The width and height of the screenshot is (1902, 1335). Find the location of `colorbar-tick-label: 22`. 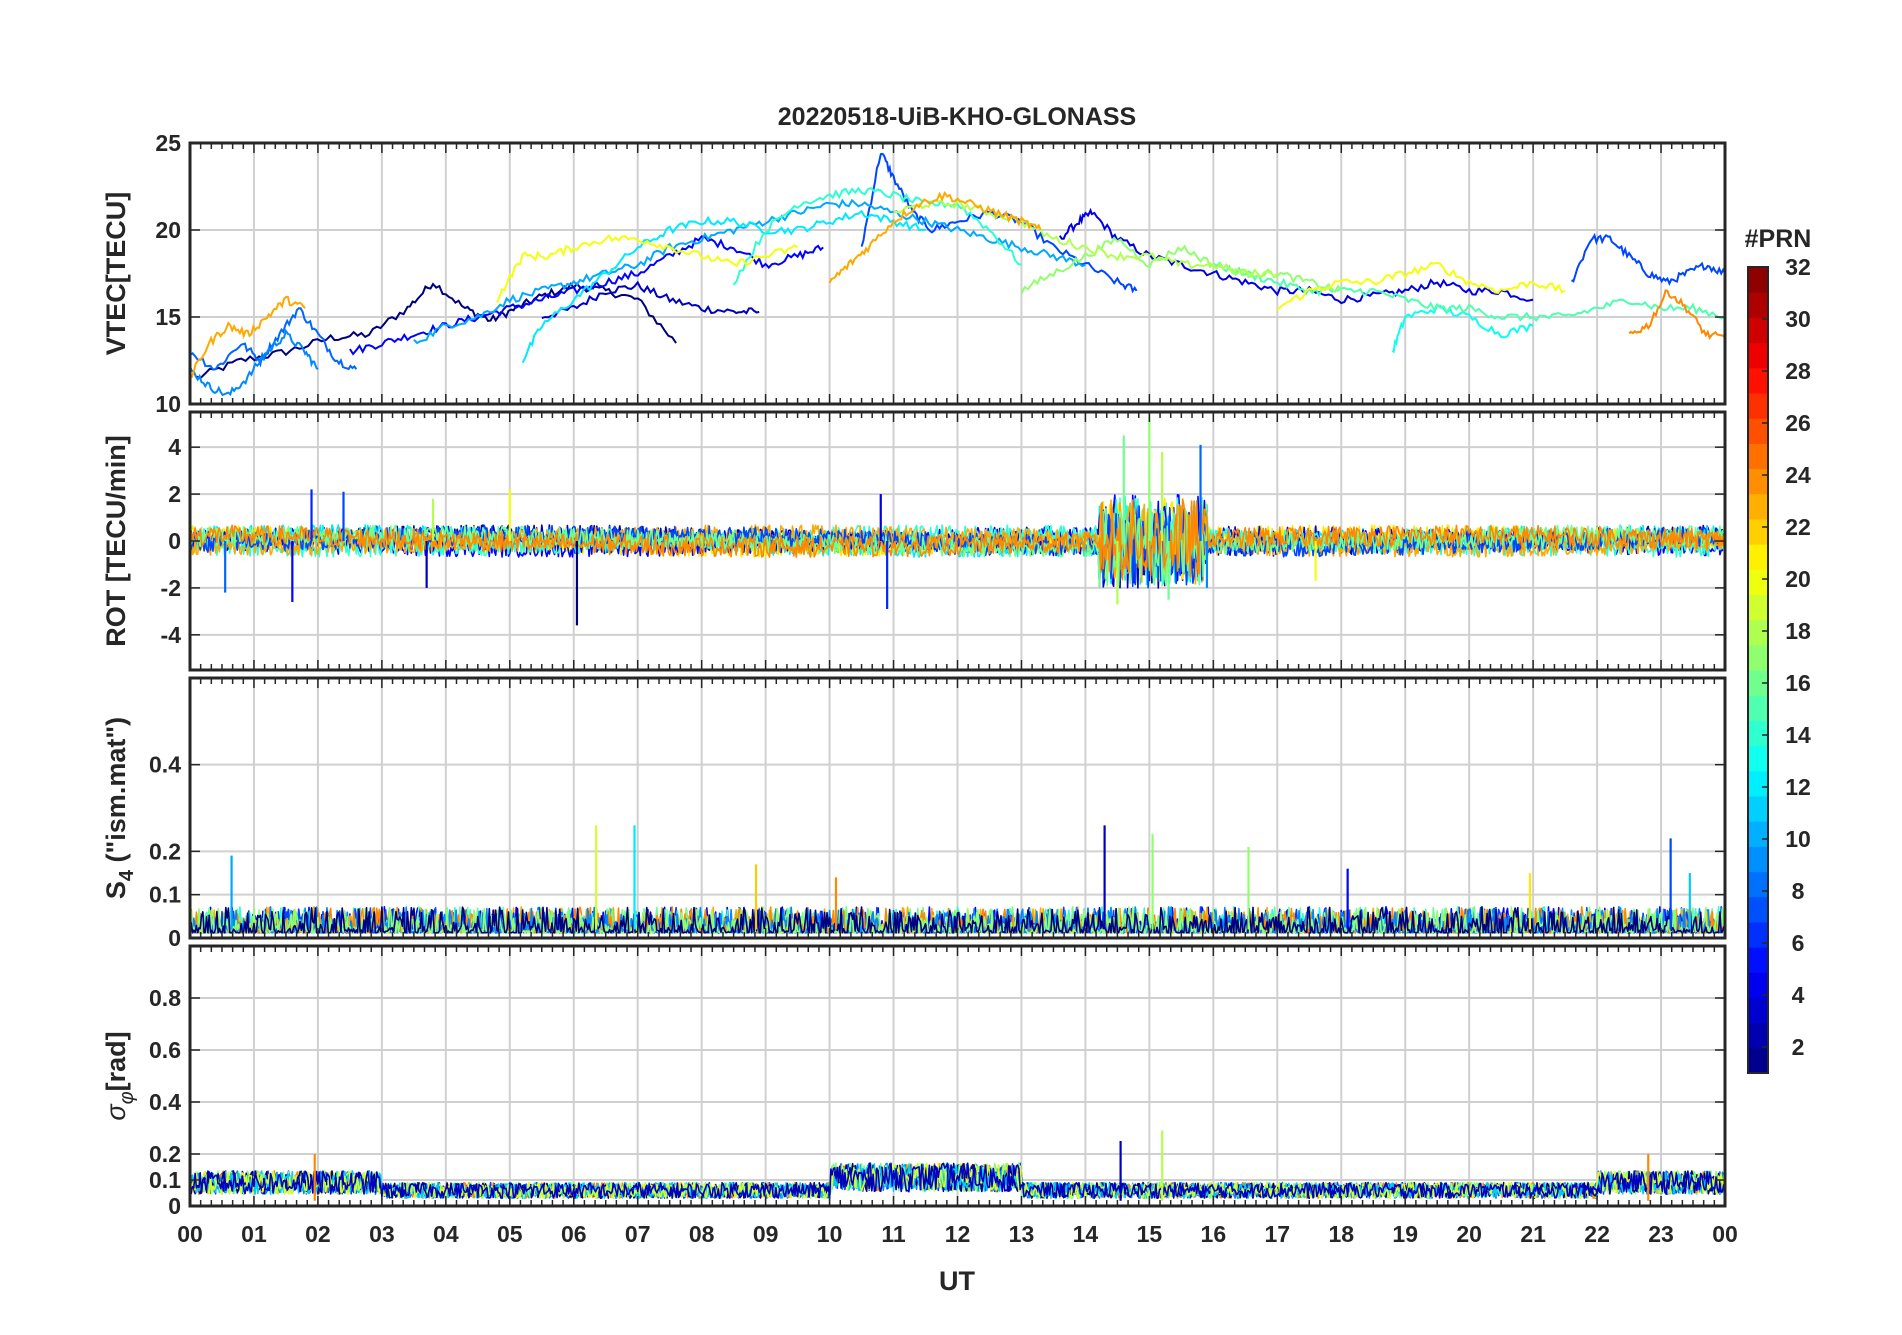

colorbar-tick-label: 22 is located at coordinates (1798, 527).